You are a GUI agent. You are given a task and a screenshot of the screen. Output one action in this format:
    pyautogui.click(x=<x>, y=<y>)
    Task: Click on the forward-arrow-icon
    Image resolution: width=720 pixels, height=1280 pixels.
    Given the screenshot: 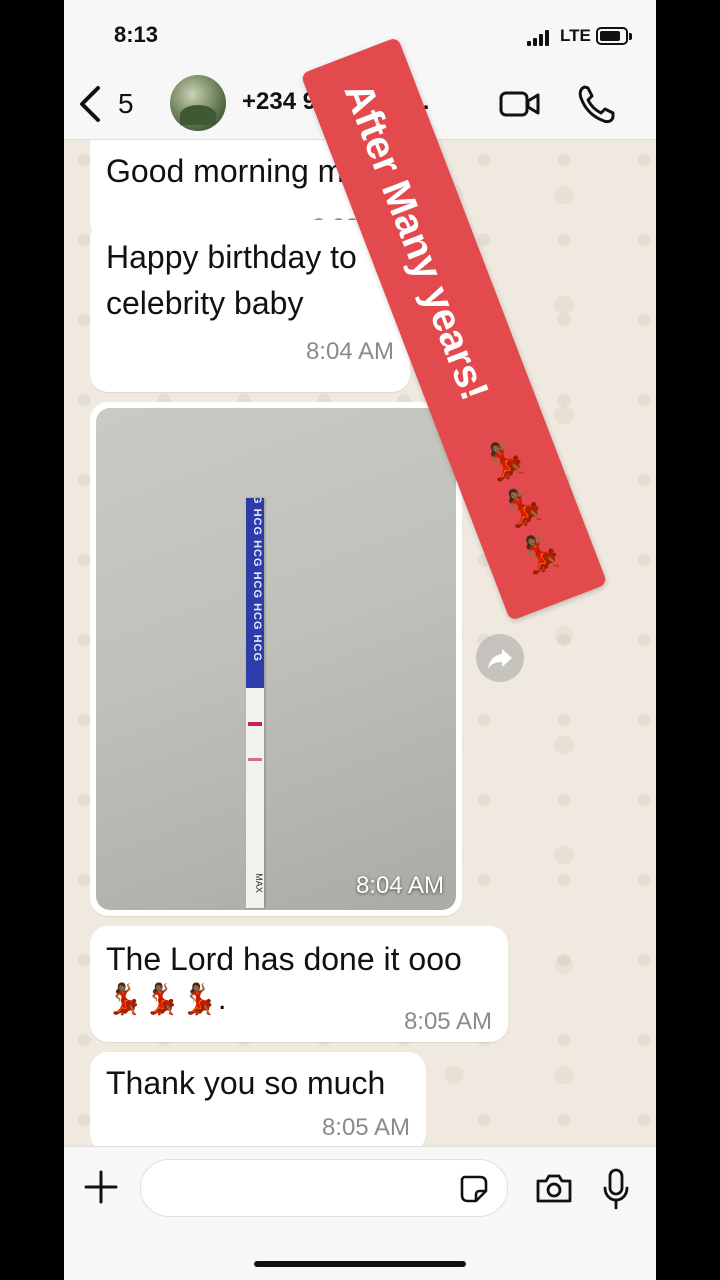 What is the action you would take?
    pyautogui.click(x=500, y=659)
    